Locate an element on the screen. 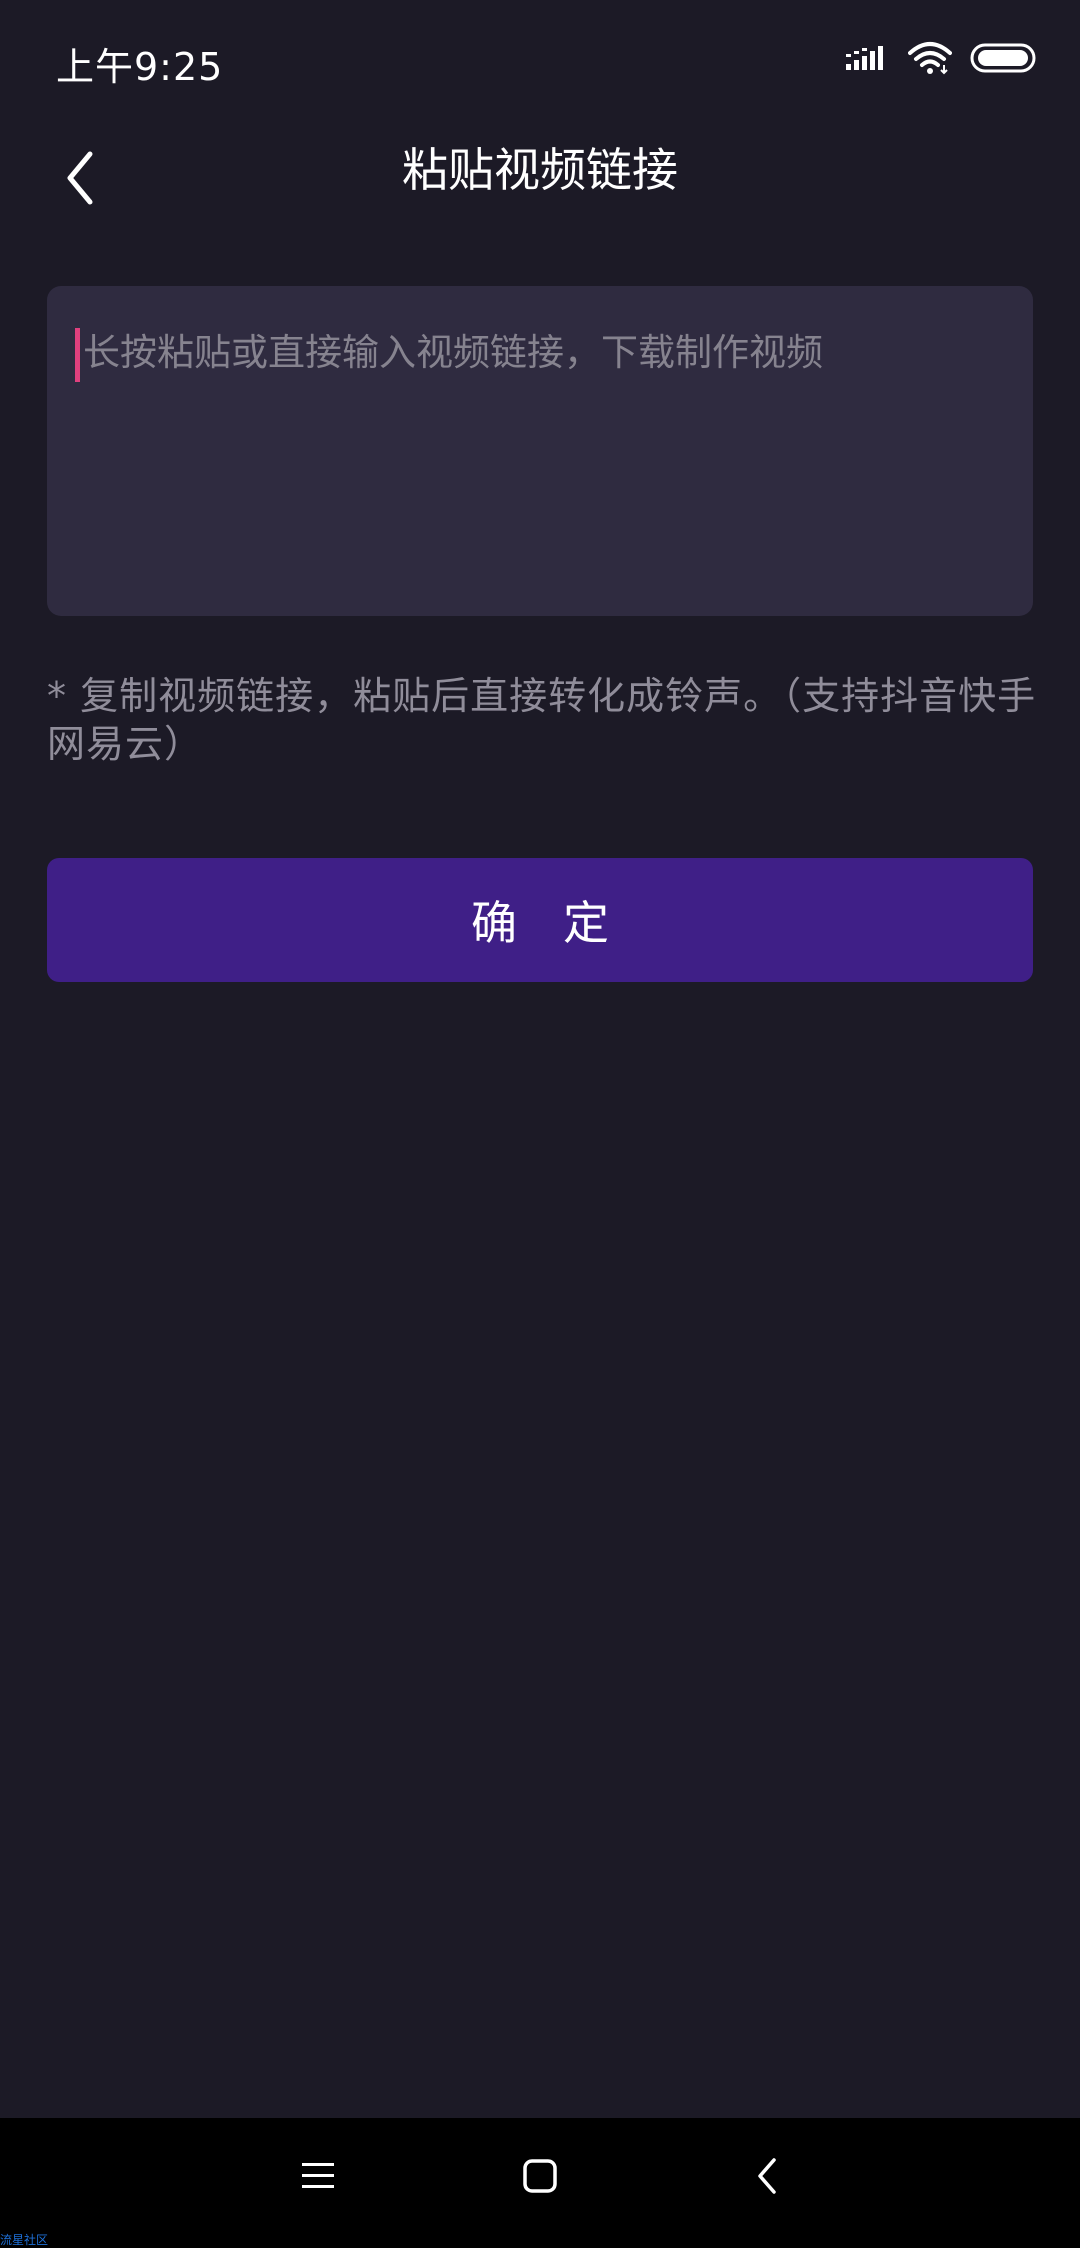  hint-text: * 复制视频链接，粘贴后直接转化成铃声。（支持抖音快手网易云） is located at coordinates (542, 720).